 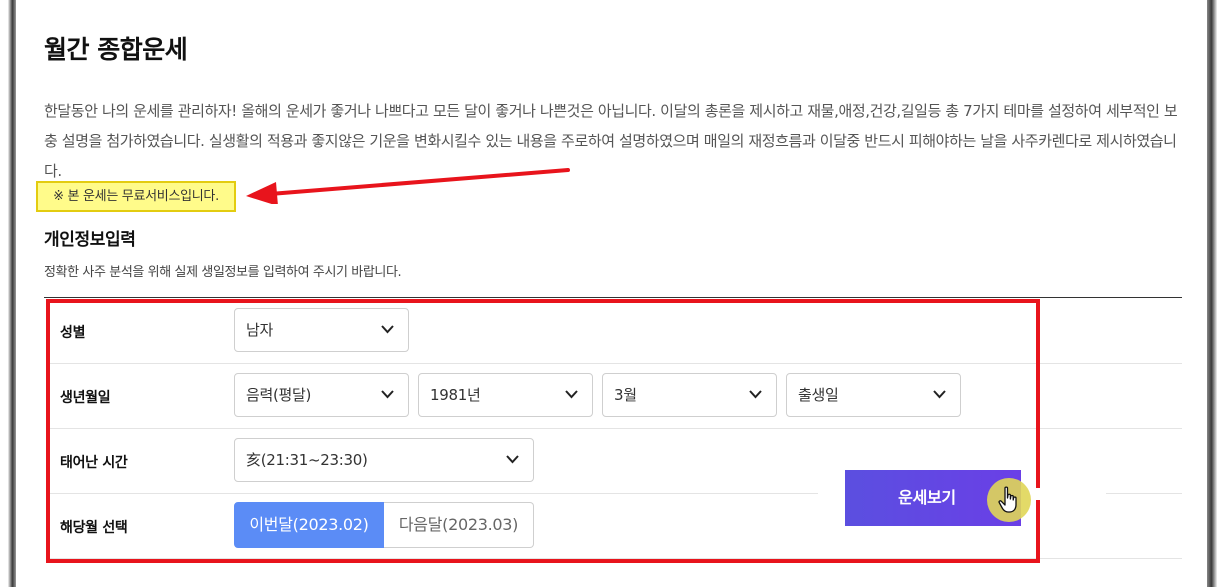 I want to click on window-edge-right, so click(x=1212, y=293).